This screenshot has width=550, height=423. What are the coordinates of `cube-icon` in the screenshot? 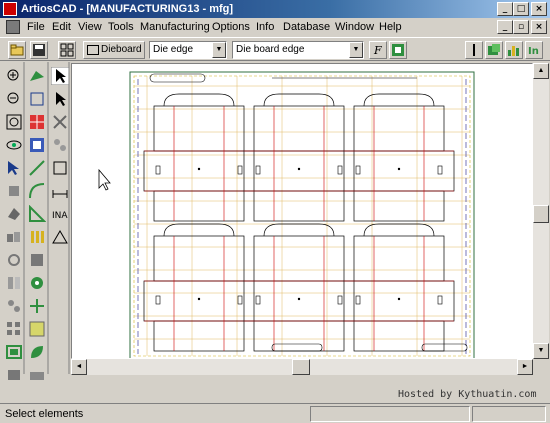 It's located at (14, 191).